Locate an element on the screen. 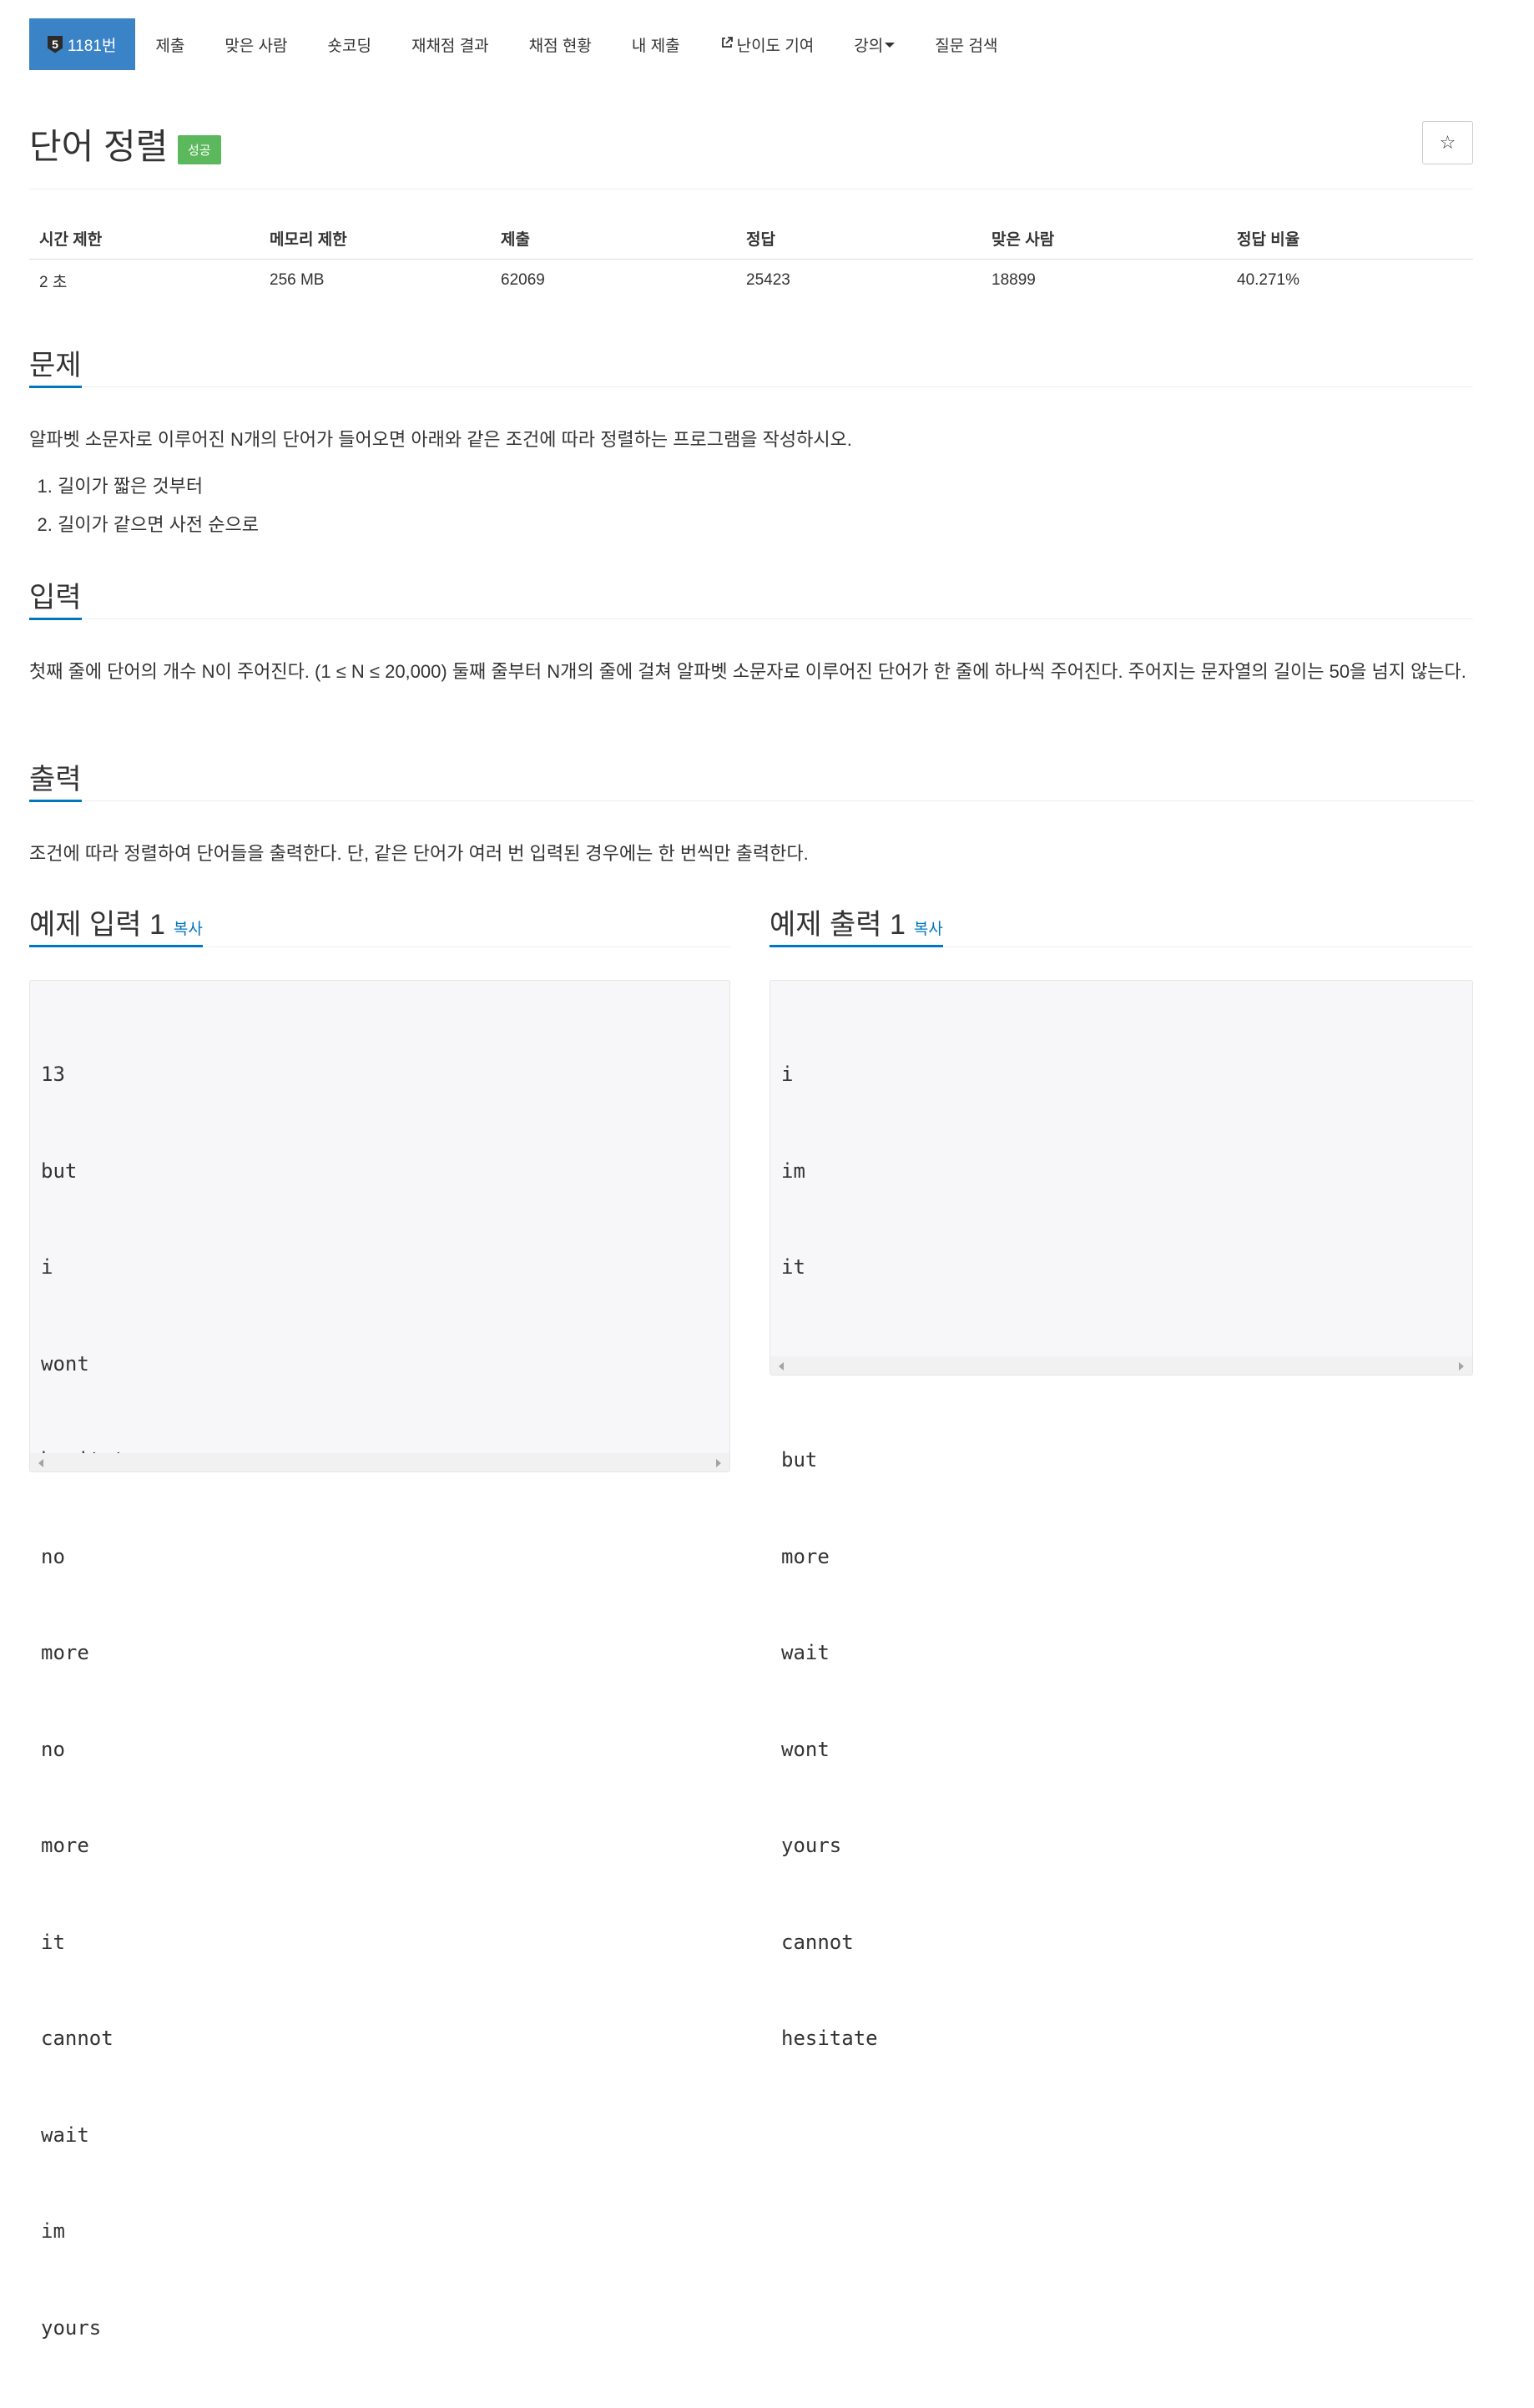 Image resolution: width=1534 pixels, height=2408 pixels. nav-problem-tab: 5 1181번 is located at coordinates (83, 44).